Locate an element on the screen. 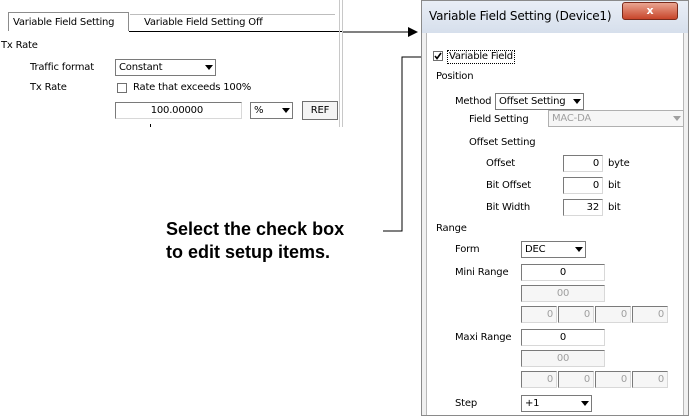 This screenshot has height=416, width=694. offset-input: 0 is located at coordinates (583, 163).